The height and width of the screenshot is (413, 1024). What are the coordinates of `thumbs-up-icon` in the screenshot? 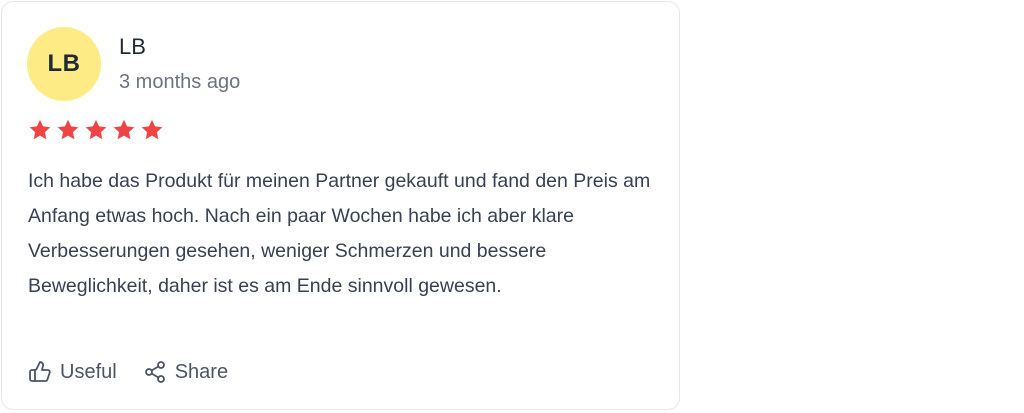 It's located at (40, 371).